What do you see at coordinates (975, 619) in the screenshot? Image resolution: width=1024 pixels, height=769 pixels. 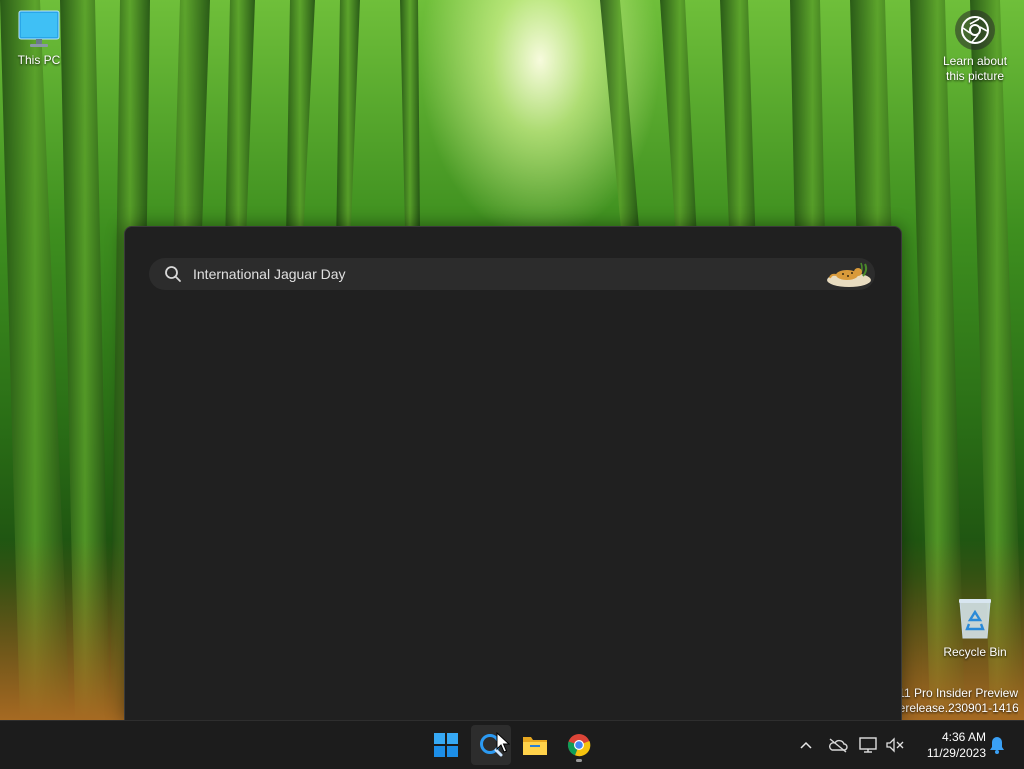 I see `recycle-bin-icon` at bounding box center [975, 619].